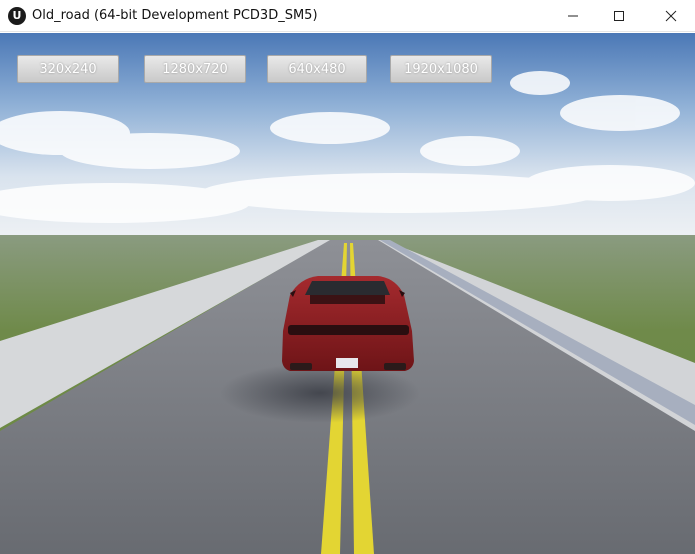  Describe the element at coordinates (195, 69) in the screenshot. I see `resolution-button-1280x720: 1280x720` at that location.